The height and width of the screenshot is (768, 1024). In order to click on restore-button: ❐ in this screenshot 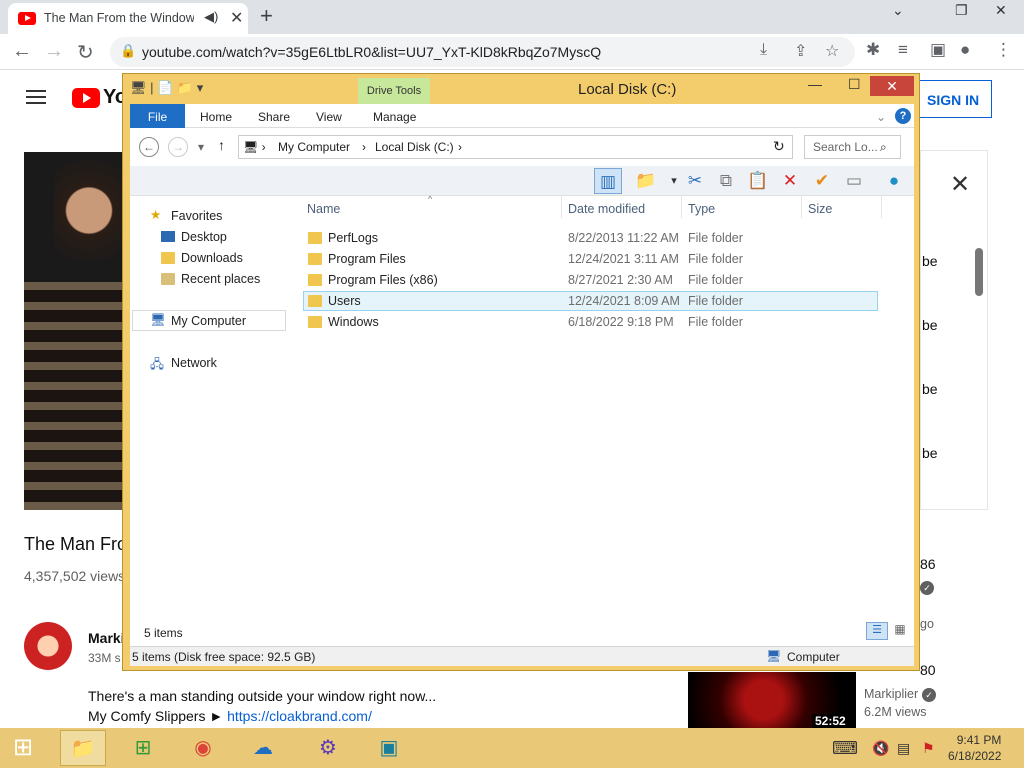, I will do `click(961, 10)`.